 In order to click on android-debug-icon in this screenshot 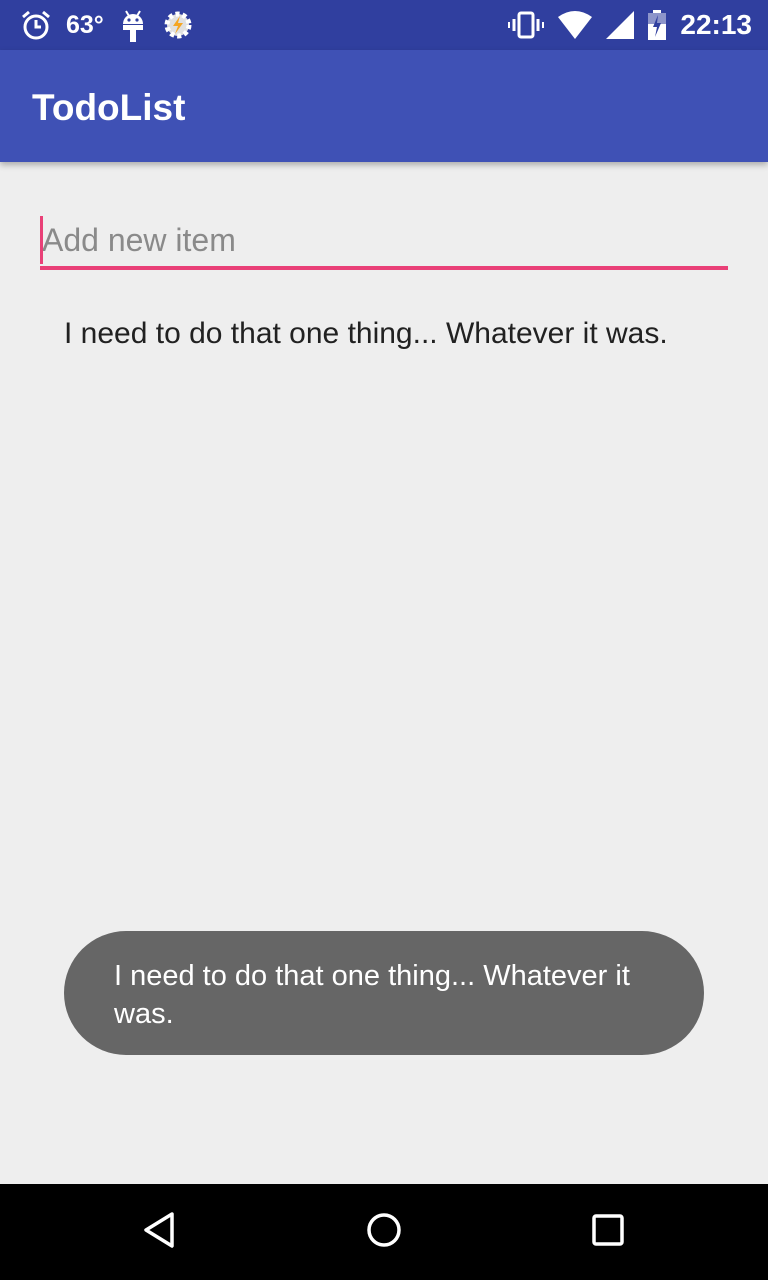, I will do `click(133, 25)`.